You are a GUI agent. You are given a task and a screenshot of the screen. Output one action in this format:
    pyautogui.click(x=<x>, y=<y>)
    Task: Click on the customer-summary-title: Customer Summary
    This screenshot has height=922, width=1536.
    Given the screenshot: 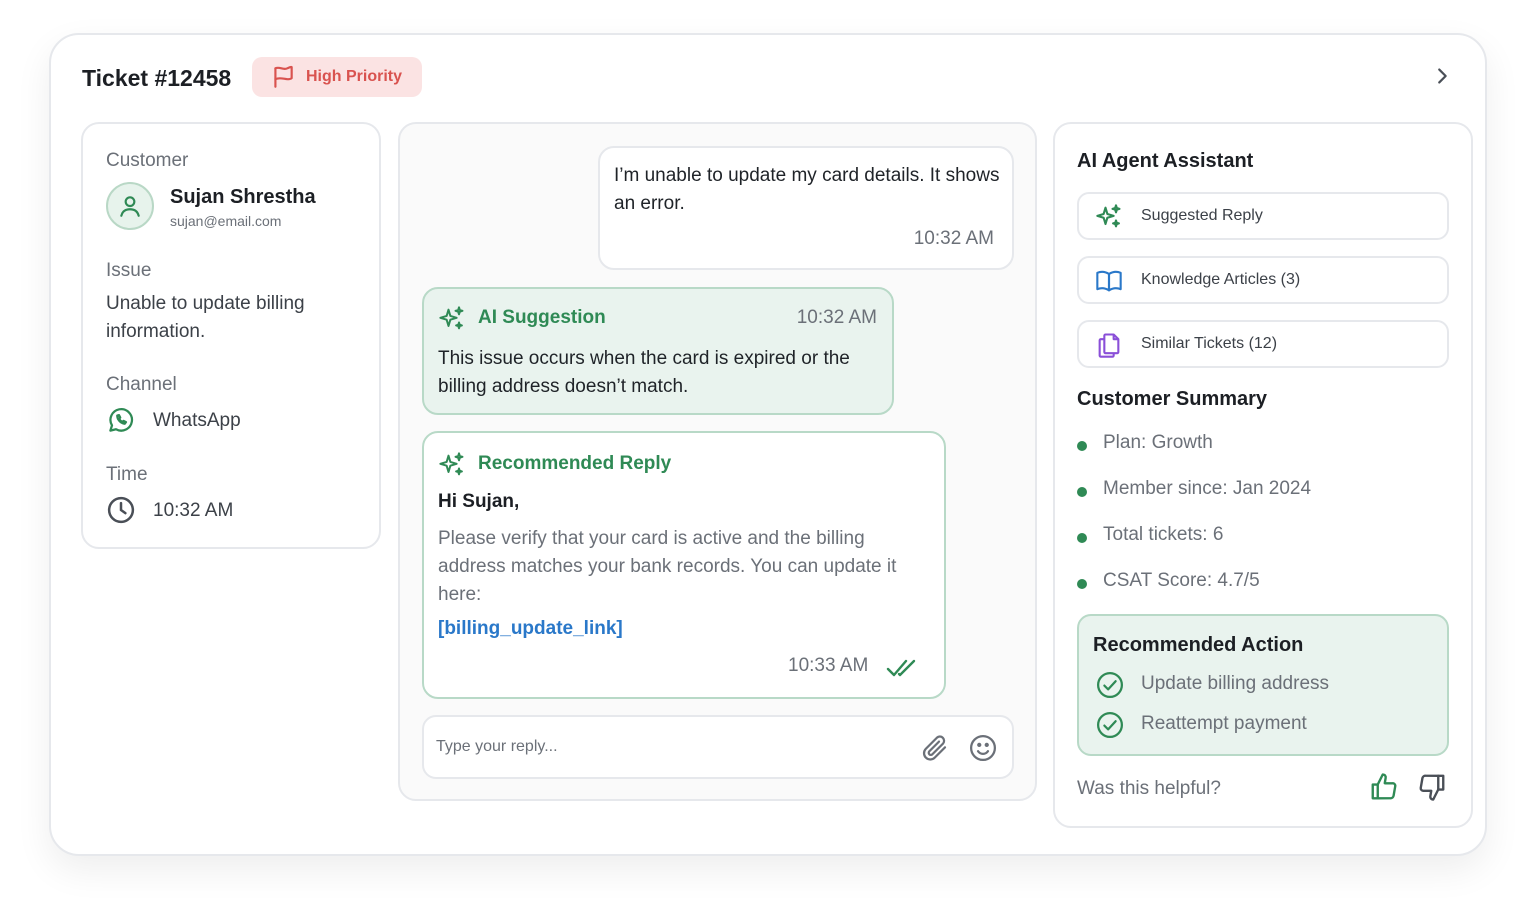 What is the action you would take?
    pyautogui.click(x=1172, y=399)
    